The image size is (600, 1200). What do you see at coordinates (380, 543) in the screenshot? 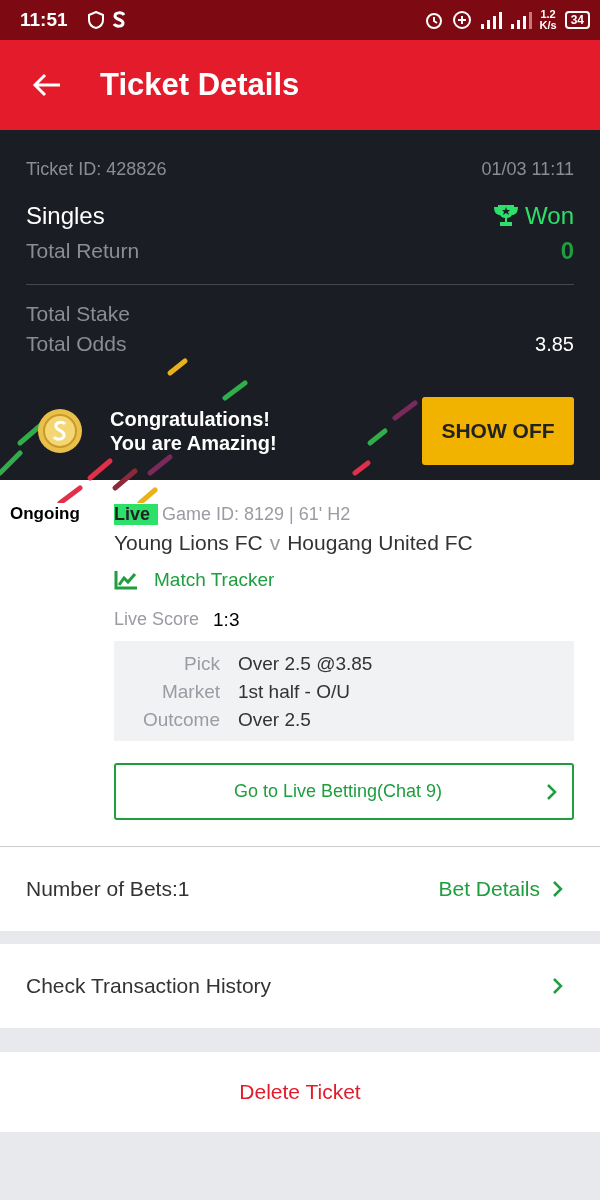
I see `away-team: Hougang United FC` at bounding box center [380, 543].